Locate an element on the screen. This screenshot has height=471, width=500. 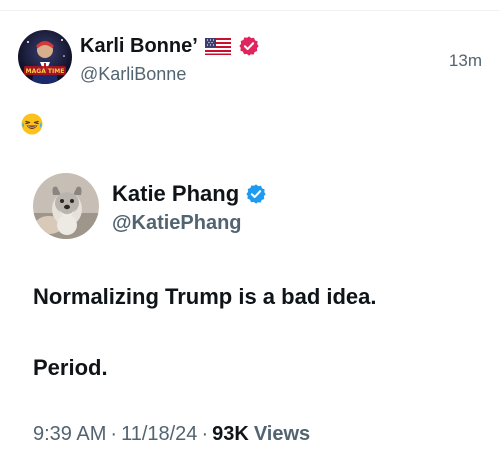
author-handle: @KarliBonne is located at coordinates (133, 74).